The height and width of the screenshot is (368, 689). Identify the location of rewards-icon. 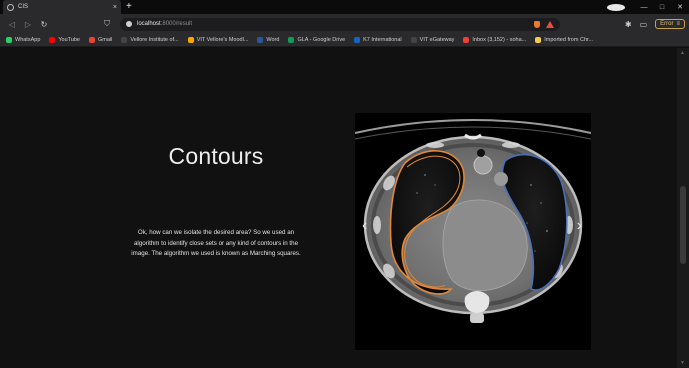
(550, 24).